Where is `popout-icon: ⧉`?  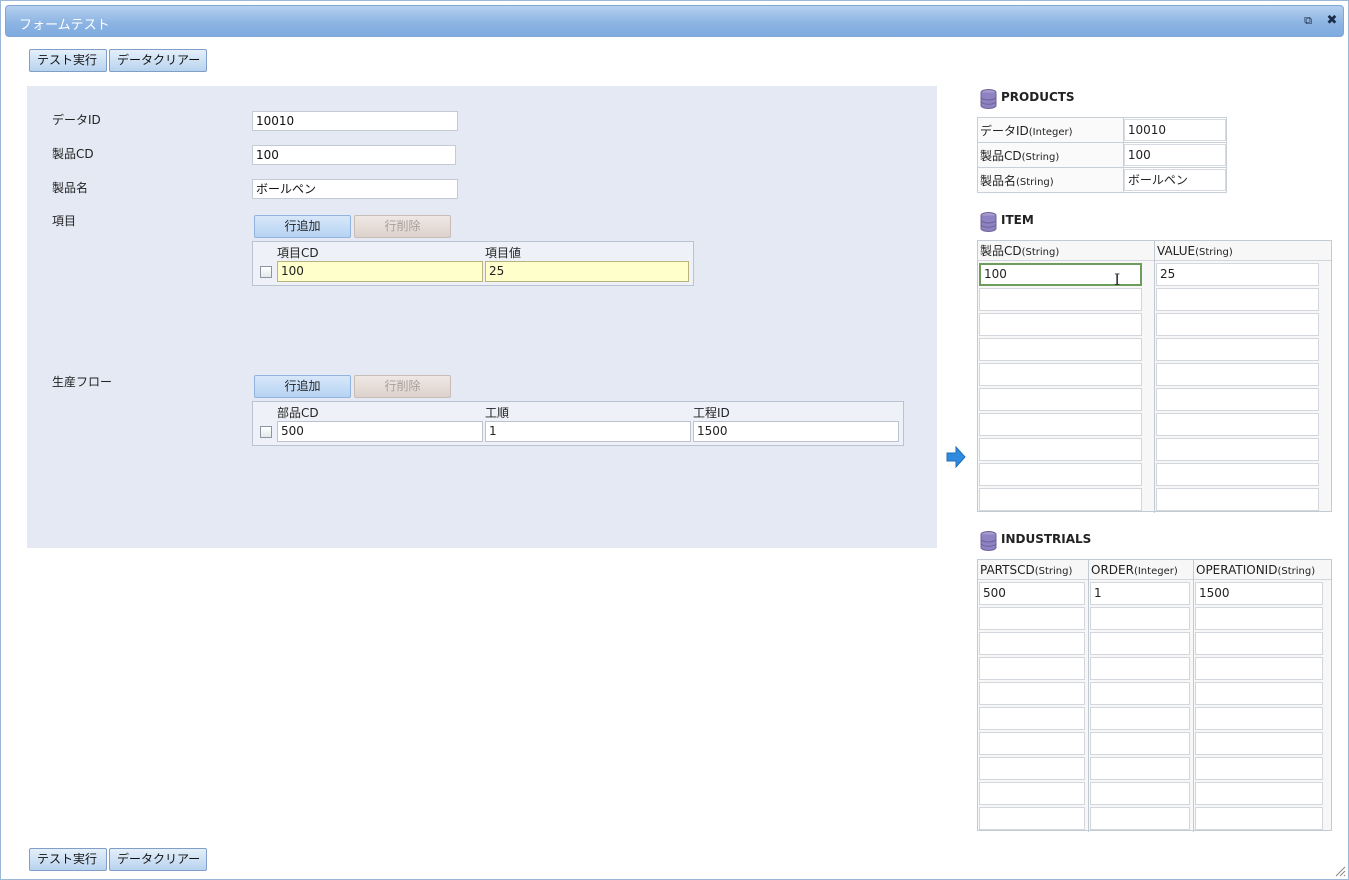
popout-icon: ⧉ is located at coordinates (1308, 21).